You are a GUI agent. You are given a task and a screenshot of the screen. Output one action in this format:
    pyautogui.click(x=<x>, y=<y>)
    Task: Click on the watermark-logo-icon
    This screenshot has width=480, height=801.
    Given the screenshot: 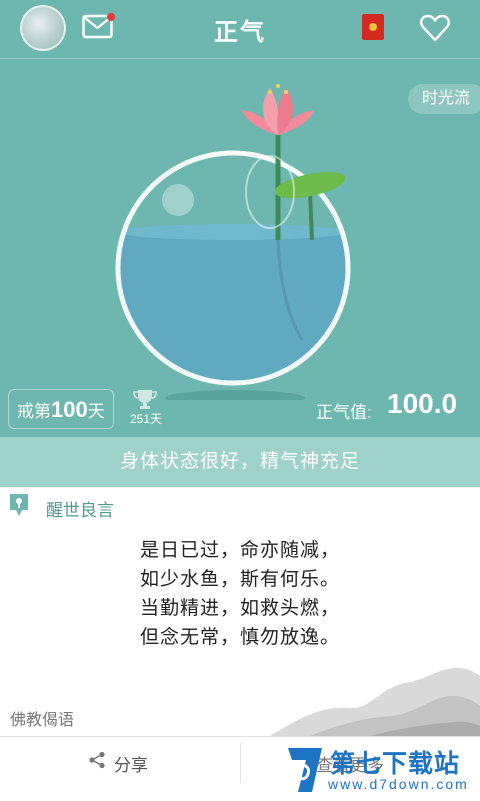 What is the action you would take?
    pyautogui.click(x=305, y=770)
    